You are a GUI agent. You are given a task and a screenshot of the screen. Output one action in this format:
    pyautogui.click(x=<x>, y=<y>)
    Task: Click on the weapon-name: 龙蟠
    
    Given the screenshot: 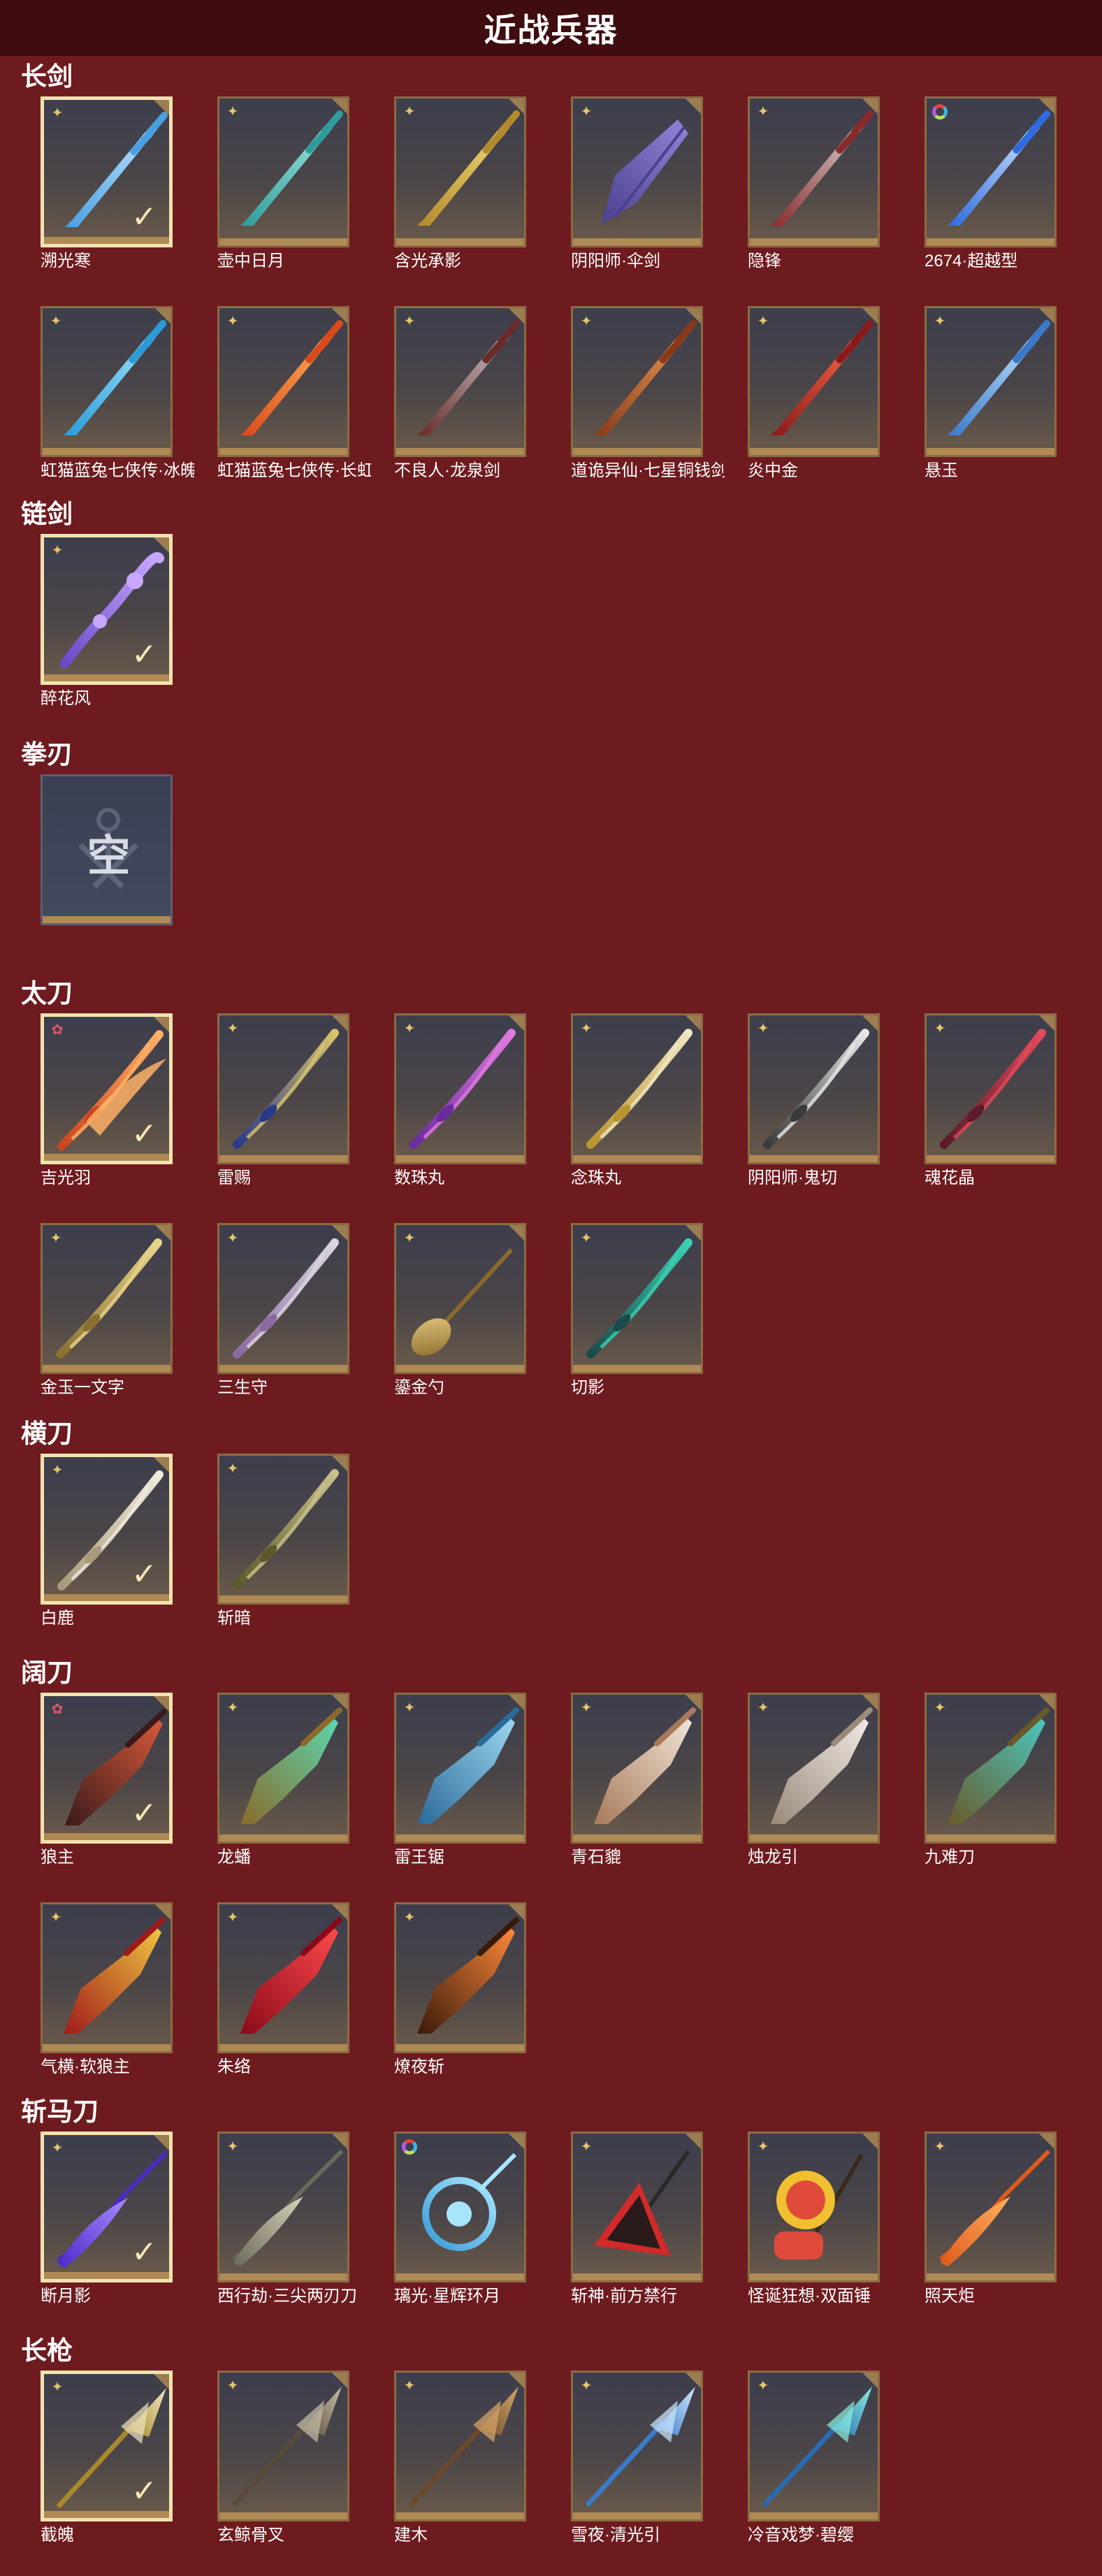 What is the action you would take?
    pyautogui.click(x=234, y=1858)
    